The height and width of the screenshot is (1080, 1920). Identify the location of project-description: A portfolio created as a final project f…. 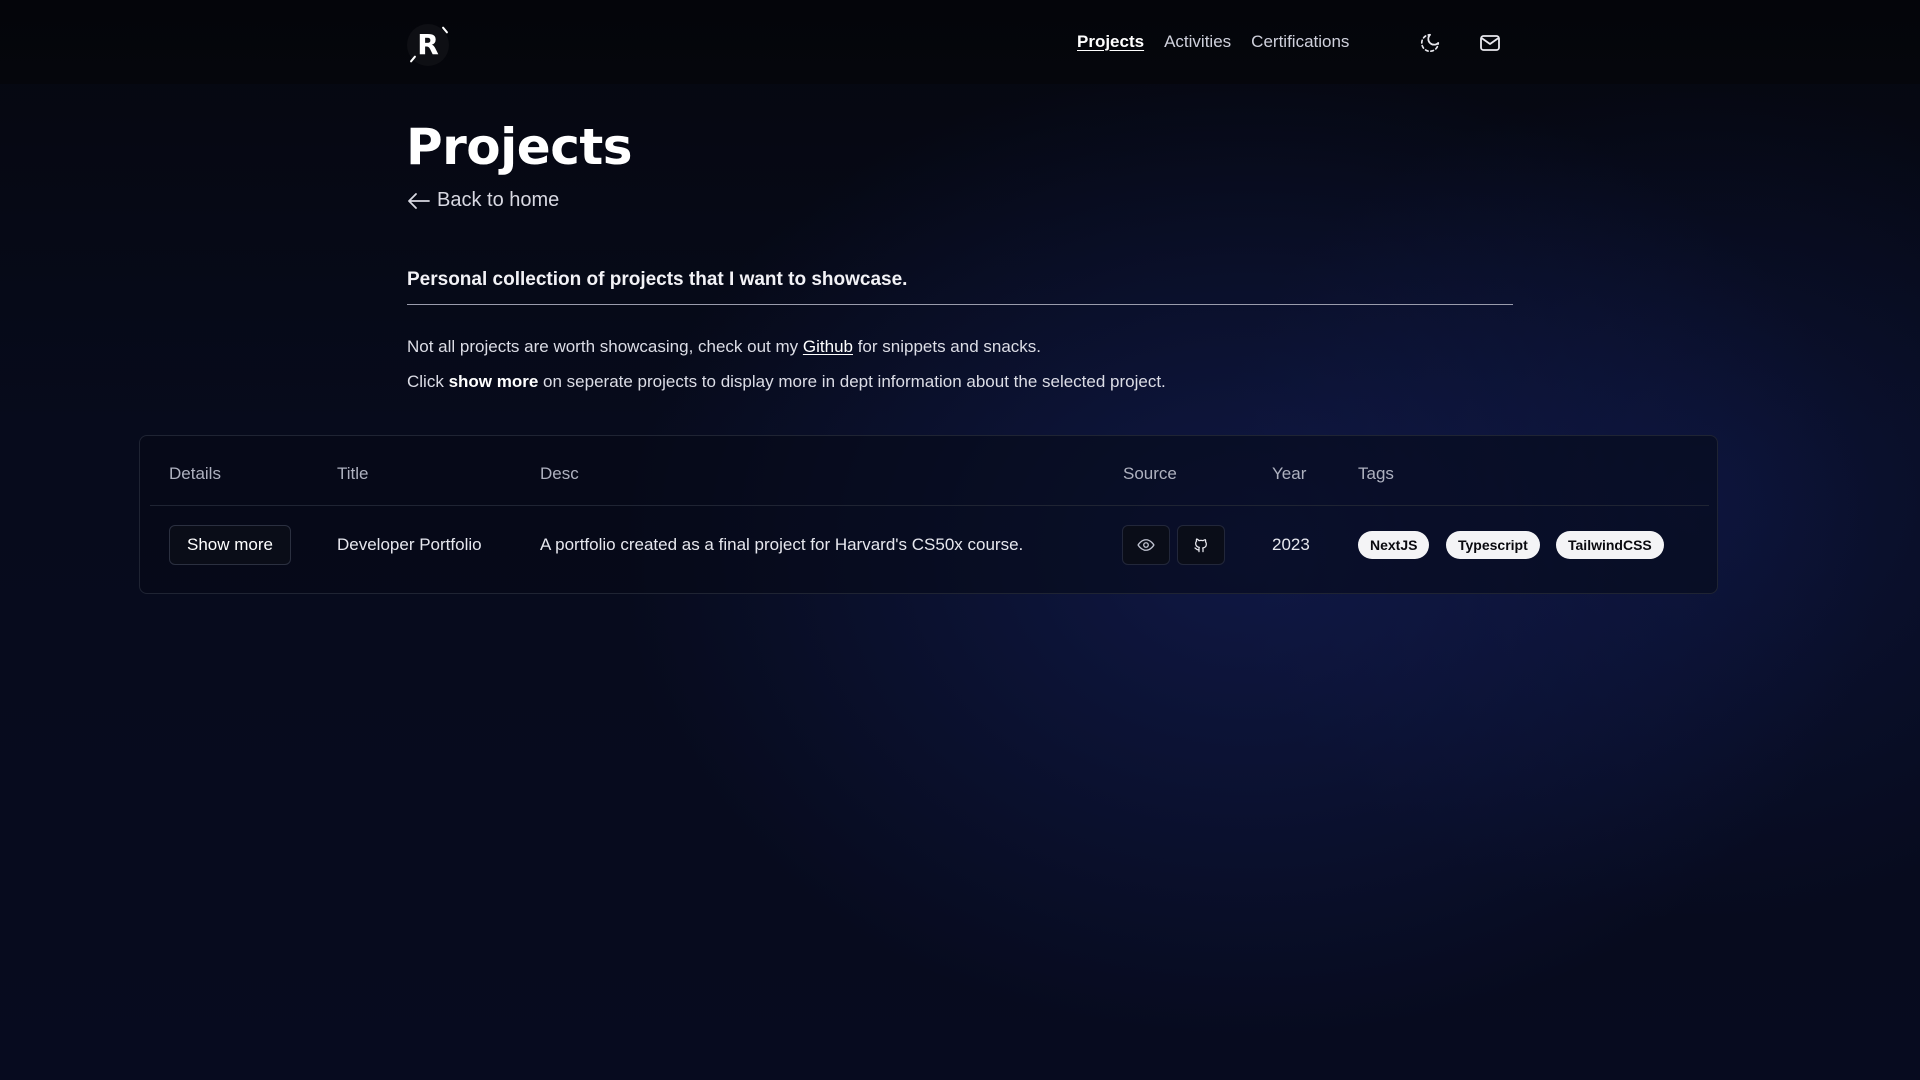
(782, 544).